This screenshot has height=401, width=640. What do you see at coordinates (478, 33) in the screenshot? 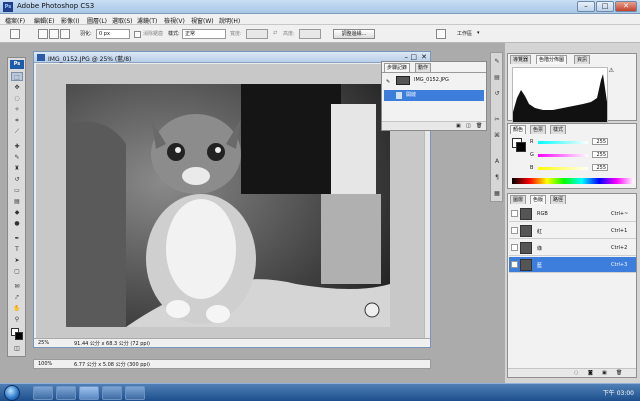
I see `chevron-down-icon: ▾` at bounding box center [478, 33].